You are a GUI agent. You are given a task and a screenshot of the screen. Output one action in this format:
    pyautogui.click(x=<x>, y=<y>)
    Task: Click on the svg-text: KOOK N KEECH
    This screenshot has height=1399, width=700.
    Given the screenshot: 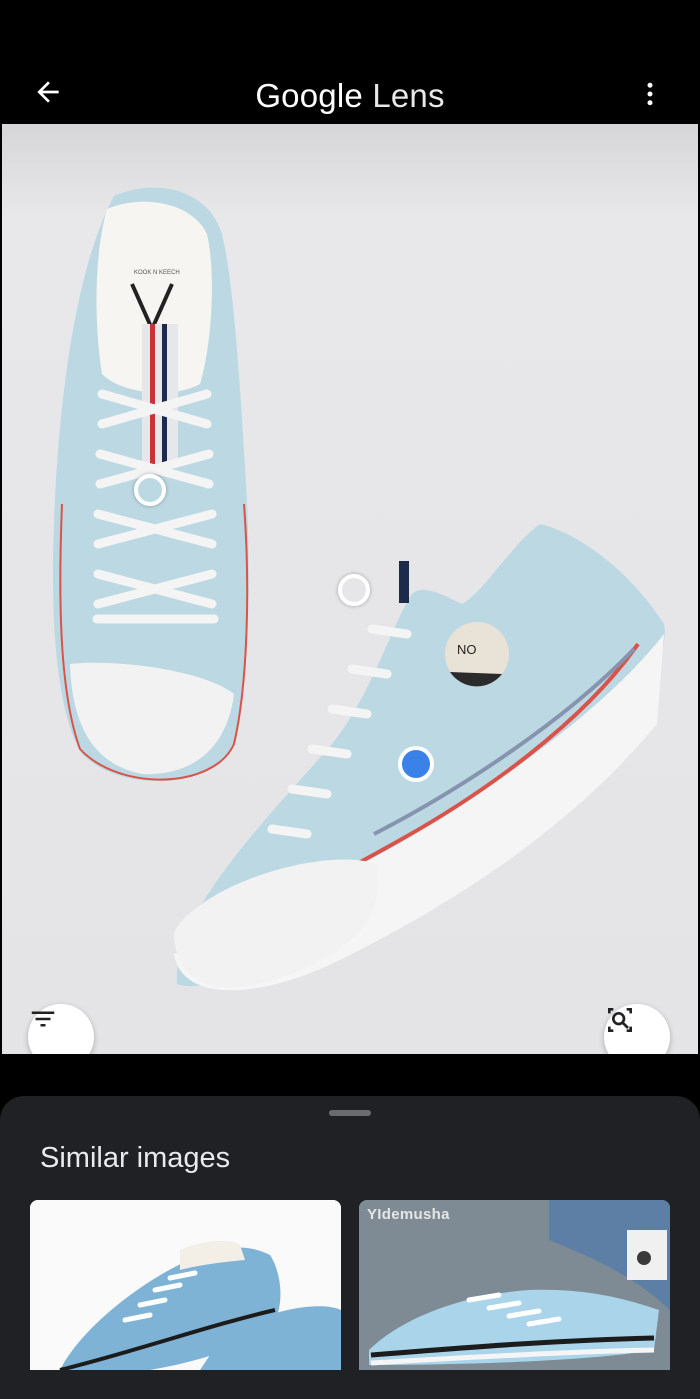 What is the action you would take?
    pyautogui.click(x=157, y=273)
    